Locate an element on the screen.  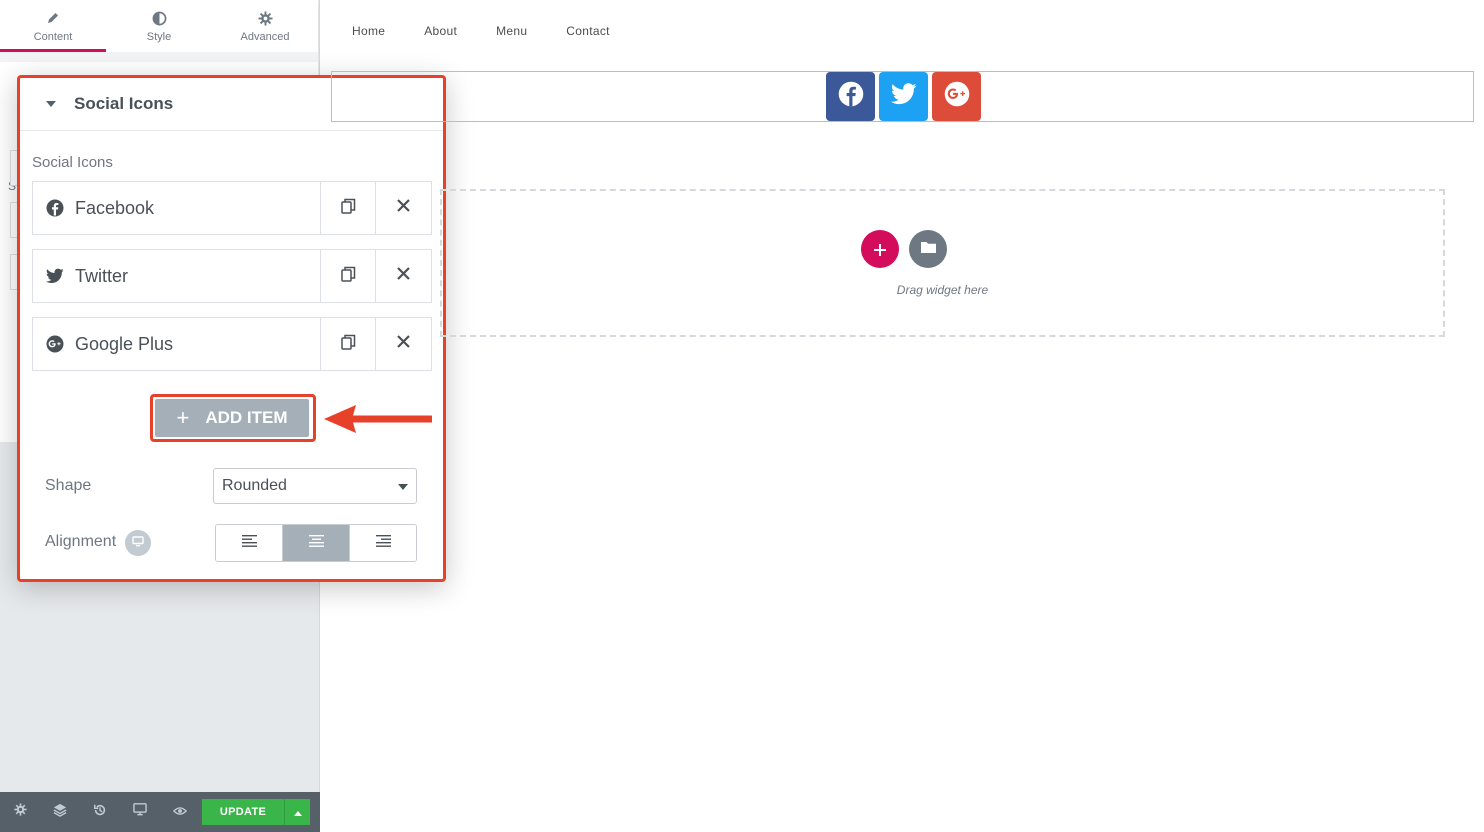
panel-footer: UPDATE is located at coordinates (160, 812).